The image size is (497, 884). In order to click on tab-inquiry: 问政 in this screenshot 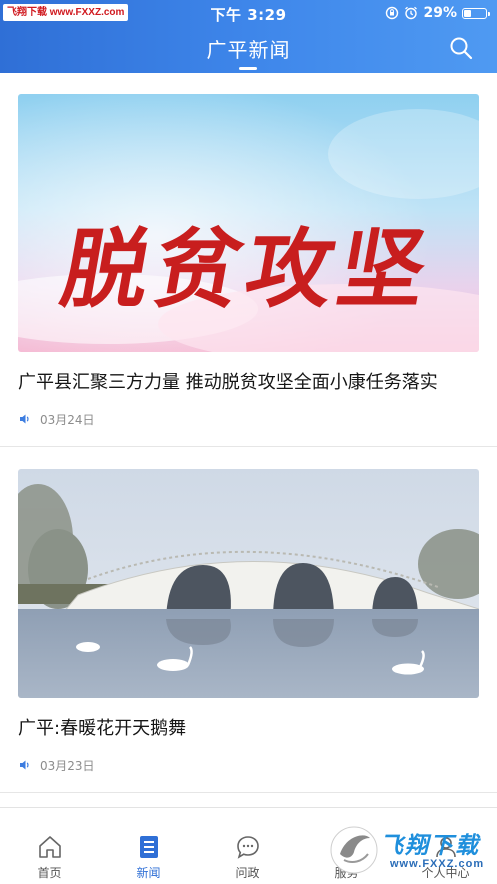, I will do `click(247, 846)`.